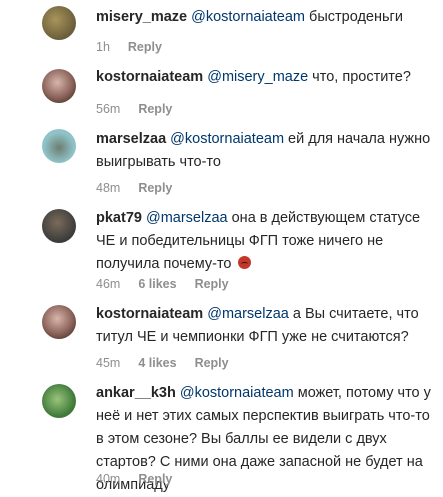 This screenshot has width=443, height=497. Describe the element at coordinates (244, 262) in the screenshot. I see `angry-face-icon` at that location.